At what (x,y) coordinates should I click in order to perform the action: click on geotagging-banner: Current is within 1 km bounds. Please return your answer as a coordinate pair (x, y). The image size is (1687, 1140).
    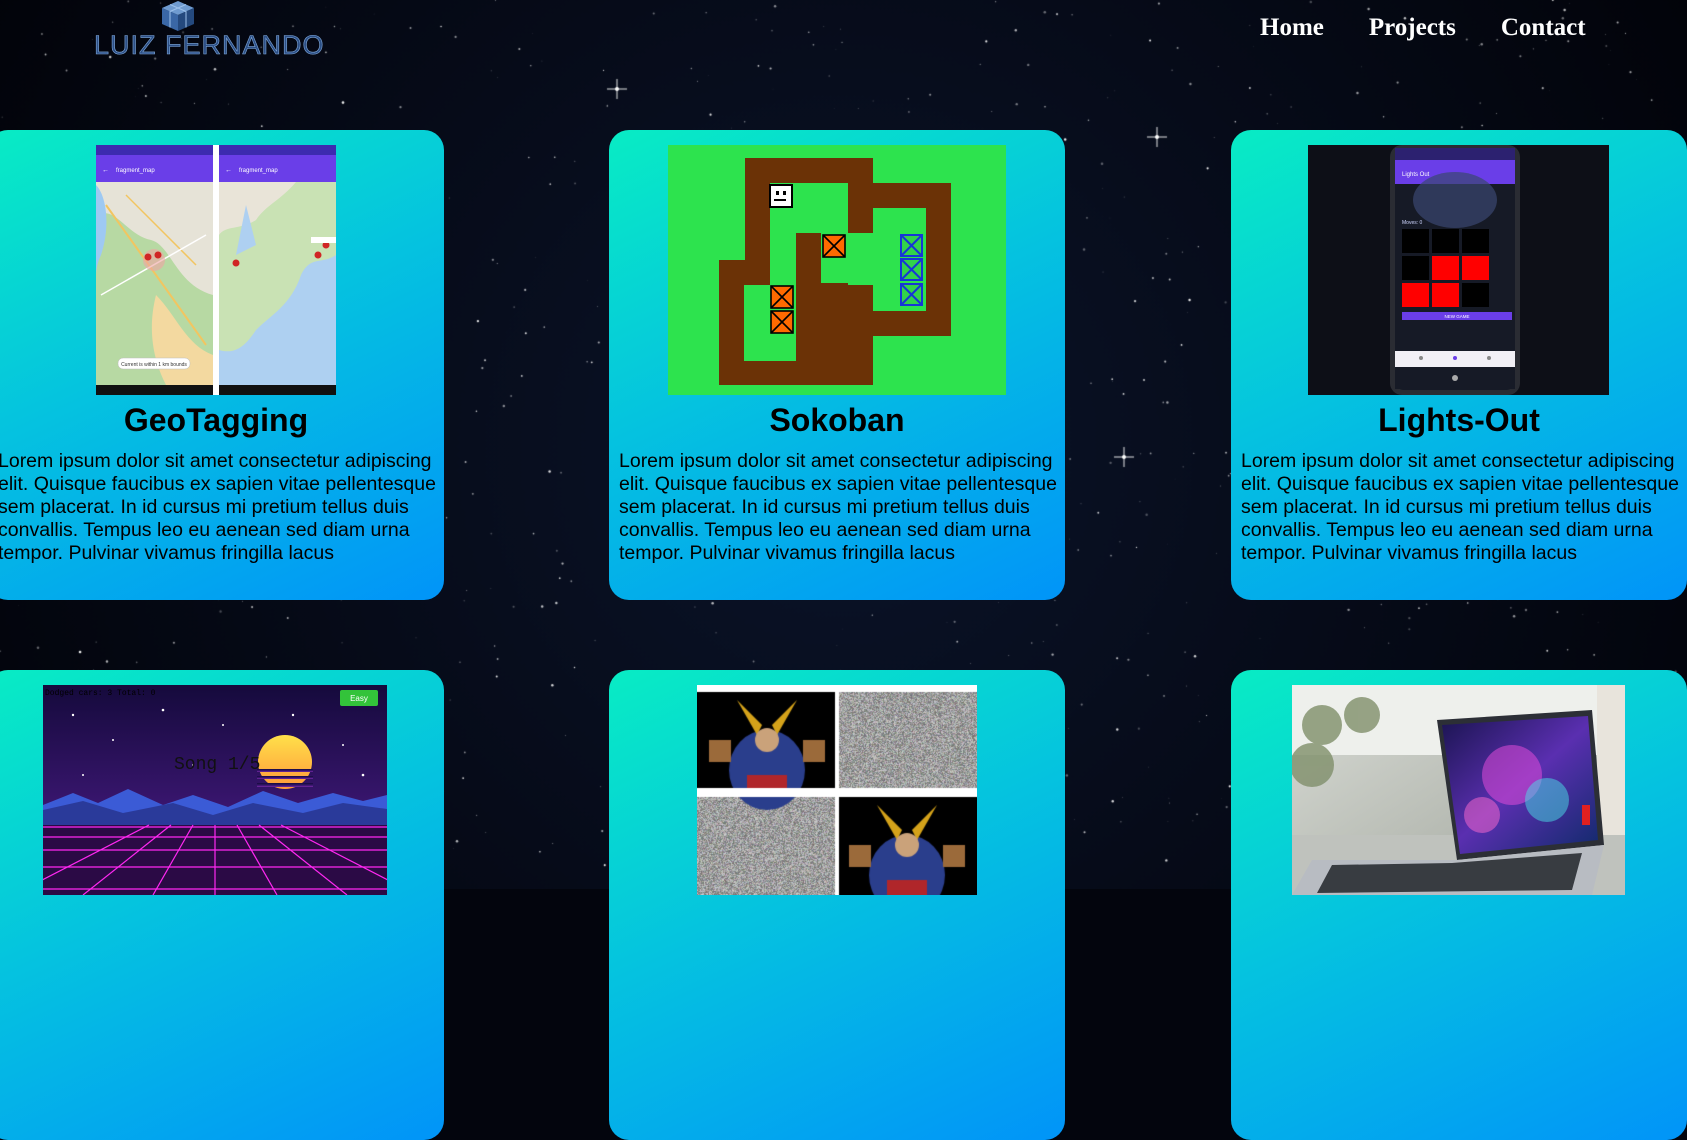
    Looking at the image, I should click on (154, 365).